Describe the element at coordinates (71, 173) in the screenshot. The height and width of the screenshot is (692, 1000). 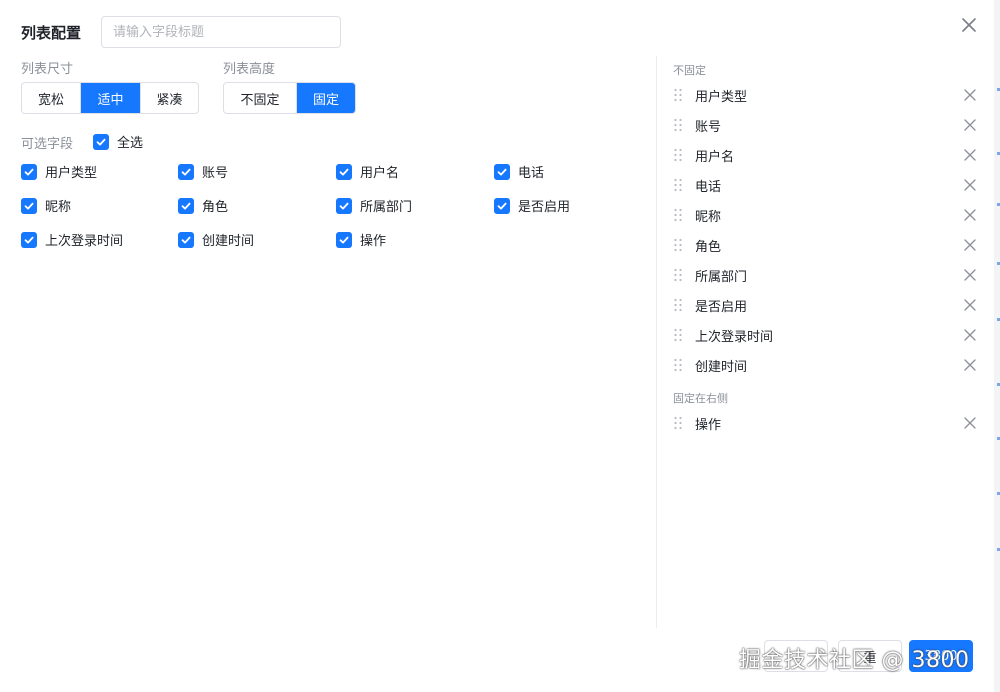
I see `field-label: 用户类型` at that location.